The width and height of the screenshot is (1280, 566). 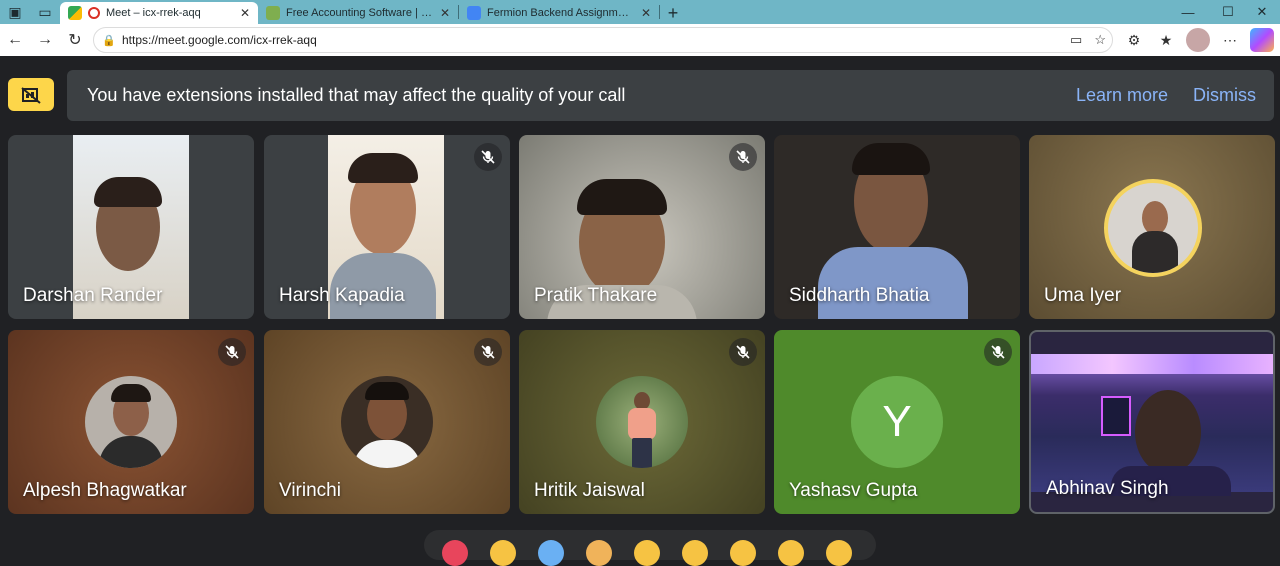 I want to click on site-info-icon: 🔒, so click(x=109, y=40).